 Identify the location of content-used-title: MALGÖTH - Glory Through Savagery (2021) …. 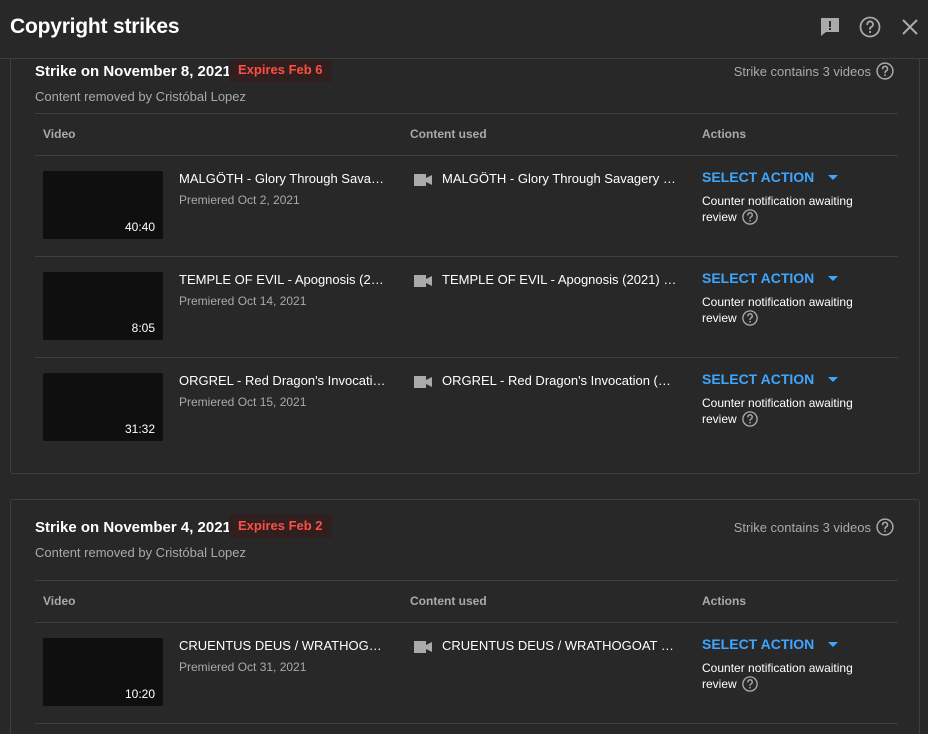
(560, 178).